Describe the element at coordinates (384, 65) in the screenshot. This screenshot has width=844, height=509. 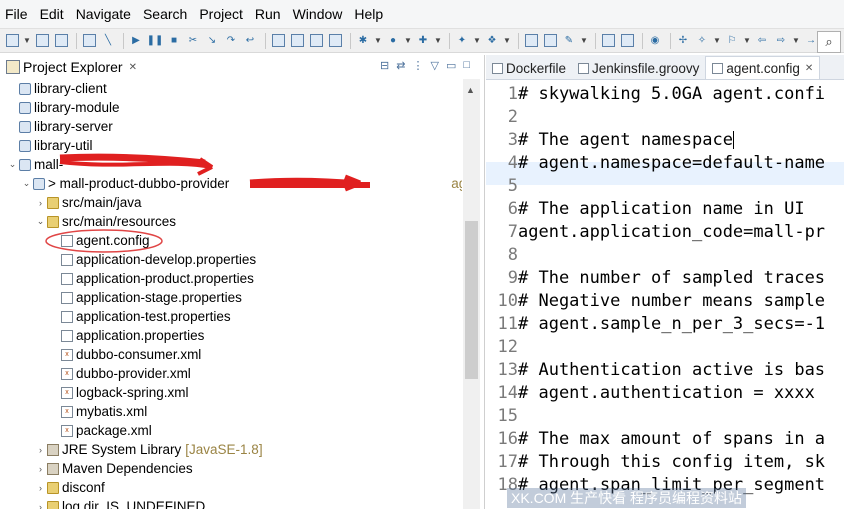
I see `collapse-all-icon: ⊟` at that location.